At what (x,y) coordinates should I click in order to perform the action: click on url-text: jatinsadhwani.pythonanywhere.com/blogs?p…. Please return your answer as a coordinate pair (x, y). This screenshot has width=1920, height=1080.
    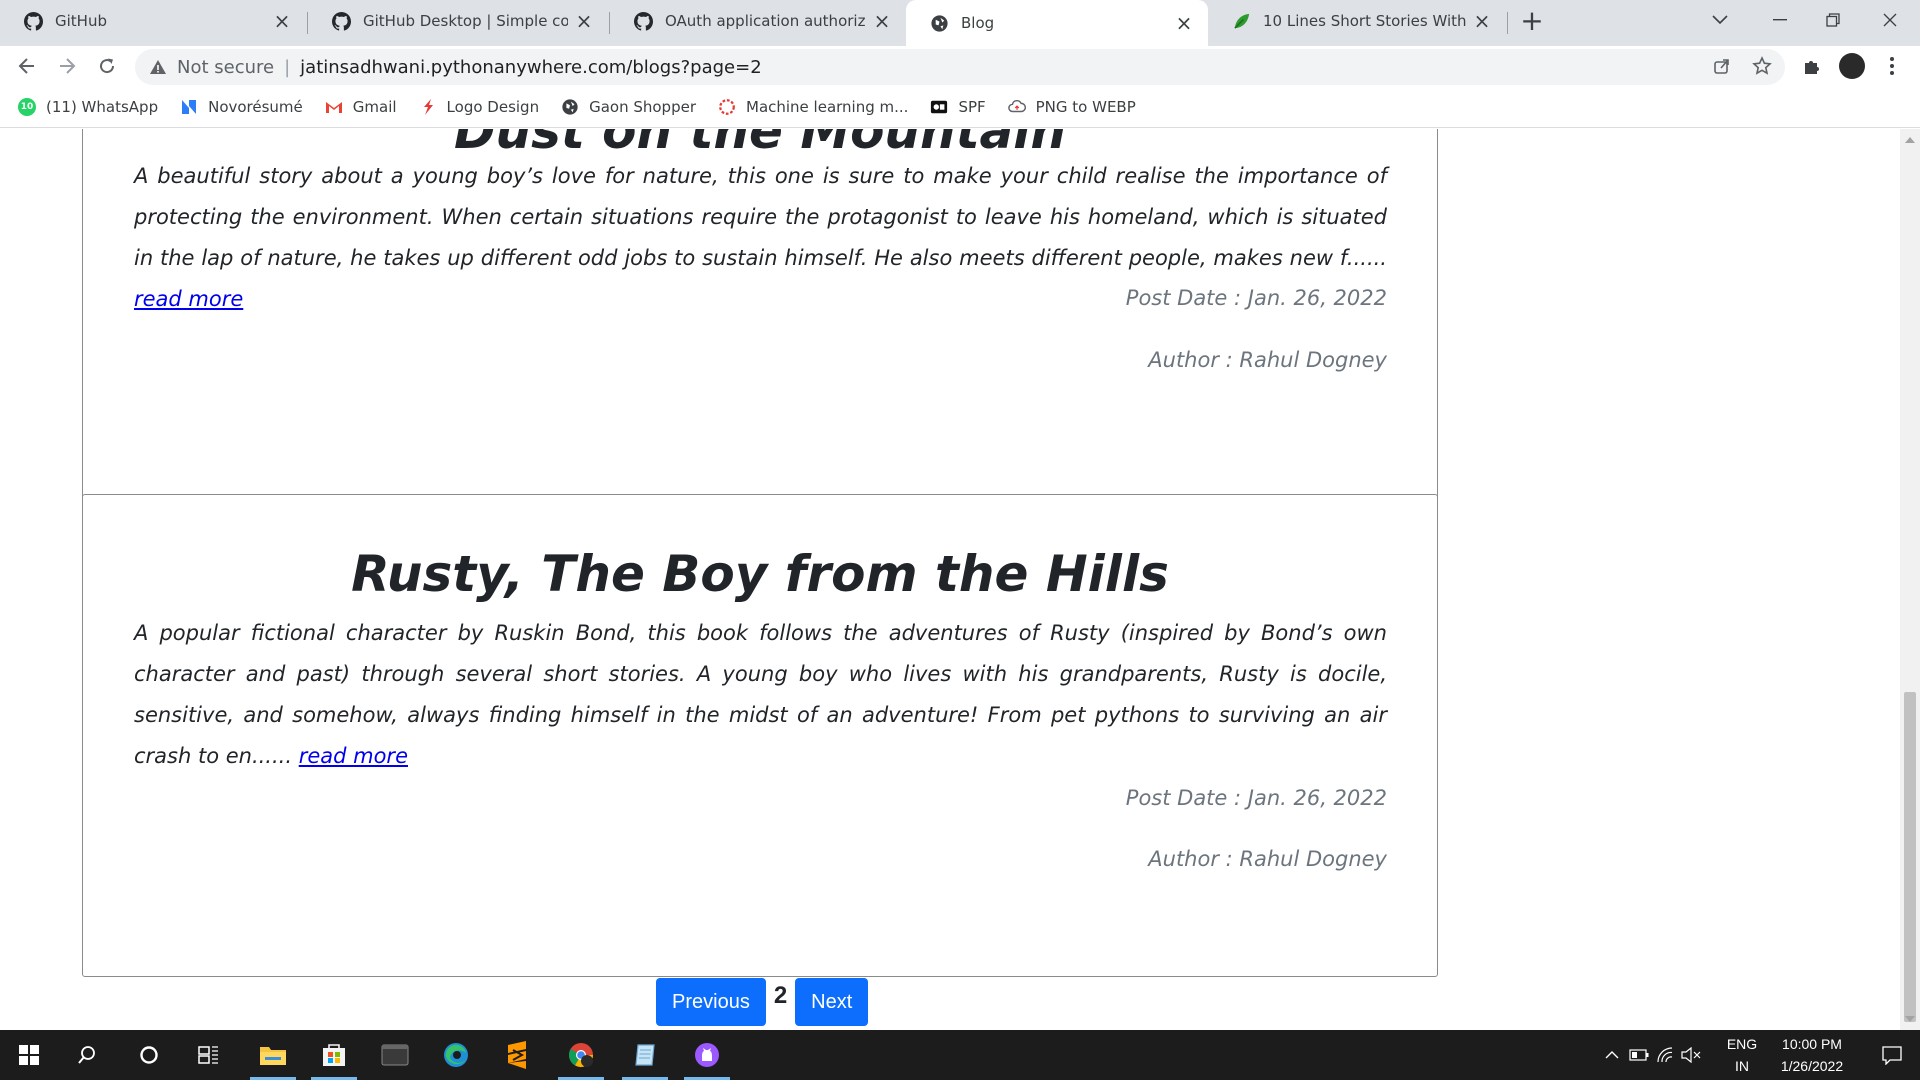
    Looking at the image, I should click on (530, 67).